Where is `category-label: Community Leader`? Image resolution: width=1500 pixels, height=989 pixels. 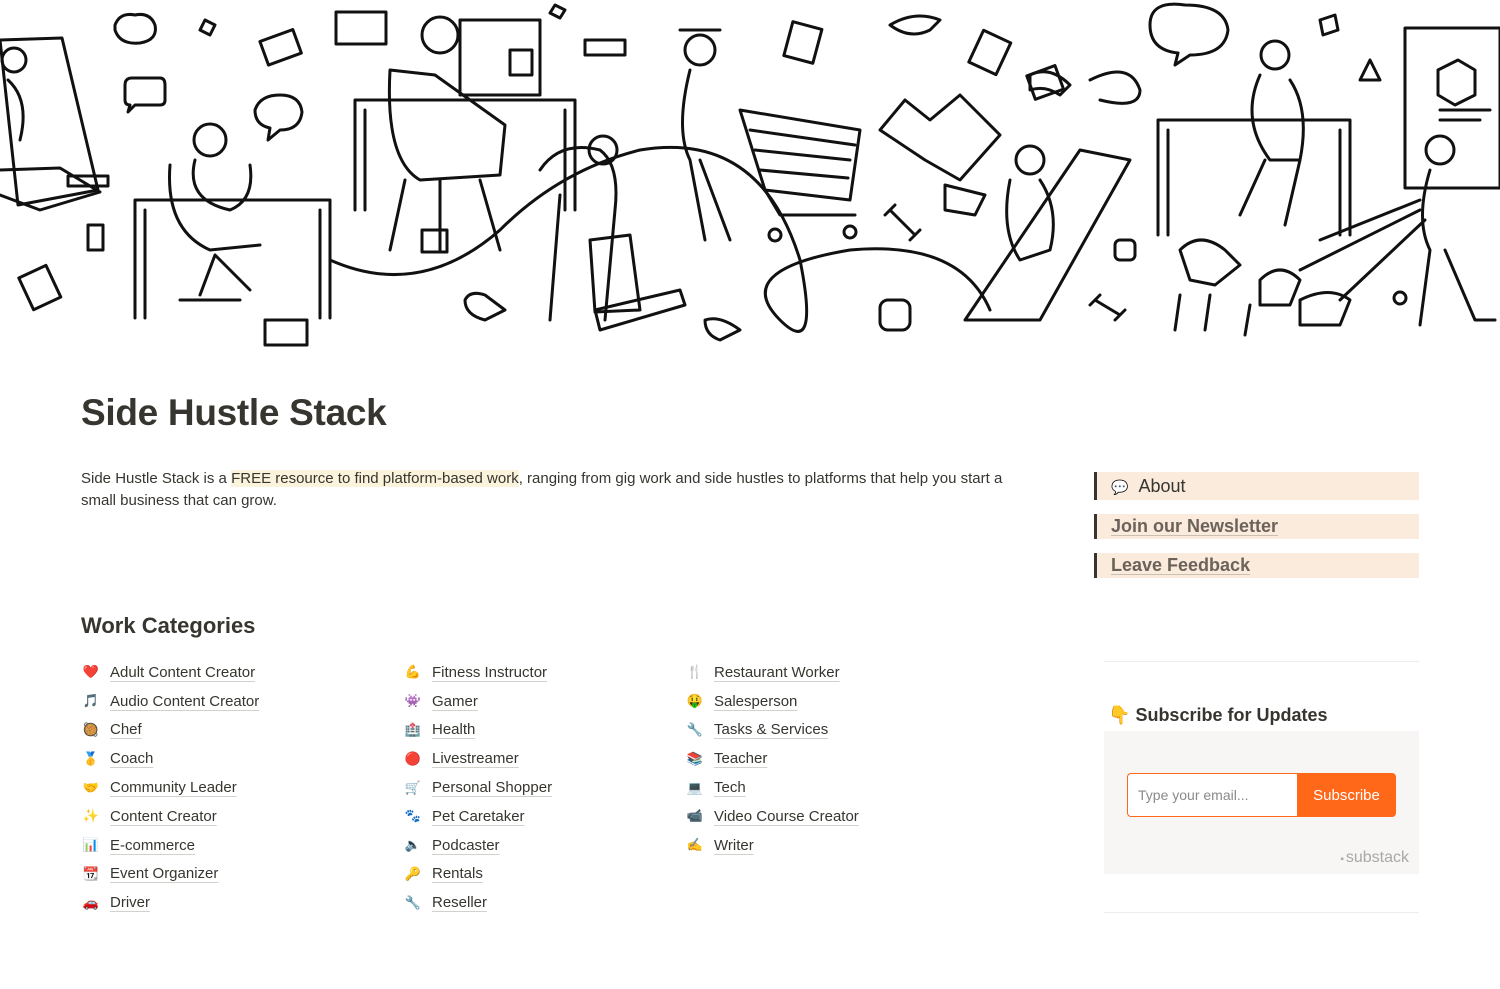
category-label: Community Leader is located at coordinates (173, 788).